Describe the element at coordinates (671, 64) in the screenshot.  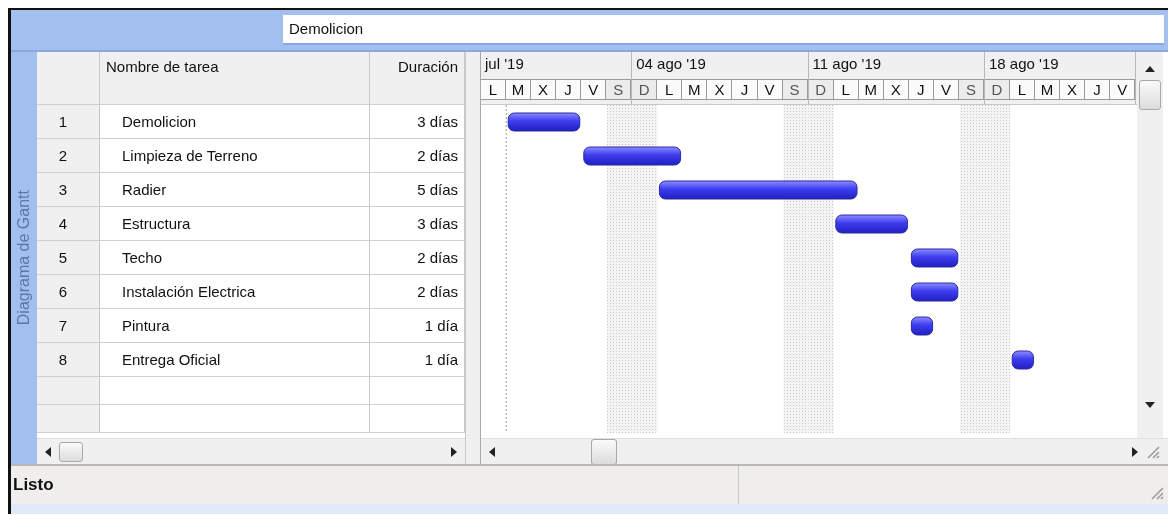
I see `week-label: 04 ago '19` at that location.